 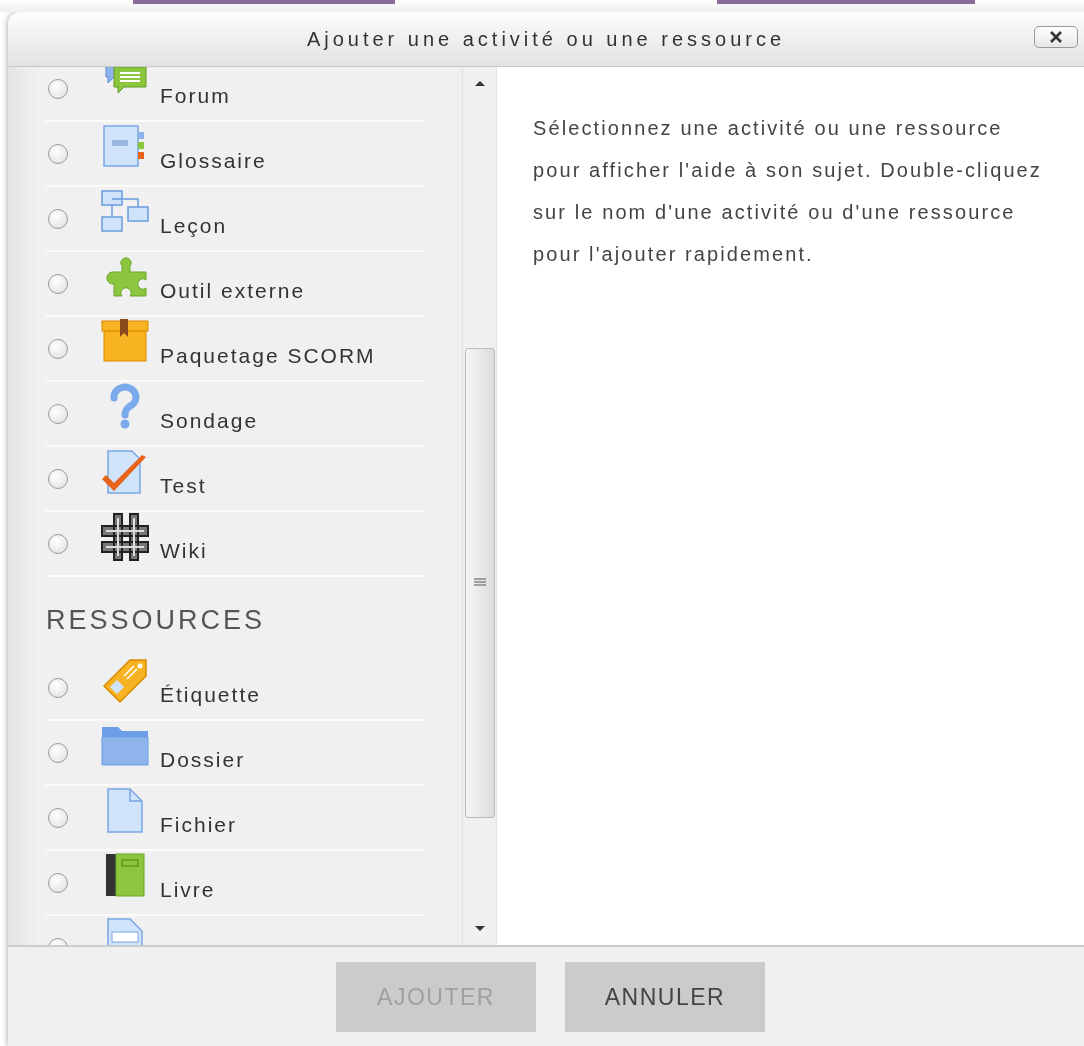 I want to click on scroll-thumb, so click(x=479, y=583).